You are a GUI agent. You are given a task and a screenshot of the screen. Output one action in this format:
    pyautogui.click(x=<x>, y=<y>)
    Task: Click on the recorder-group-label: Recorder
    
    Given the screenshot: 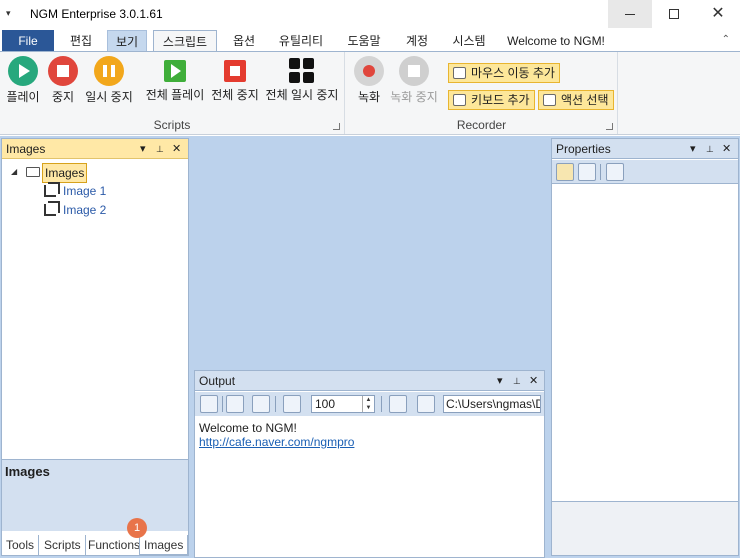 What is the action you would take?
    pyautogui.click(x=481, y=125)
    